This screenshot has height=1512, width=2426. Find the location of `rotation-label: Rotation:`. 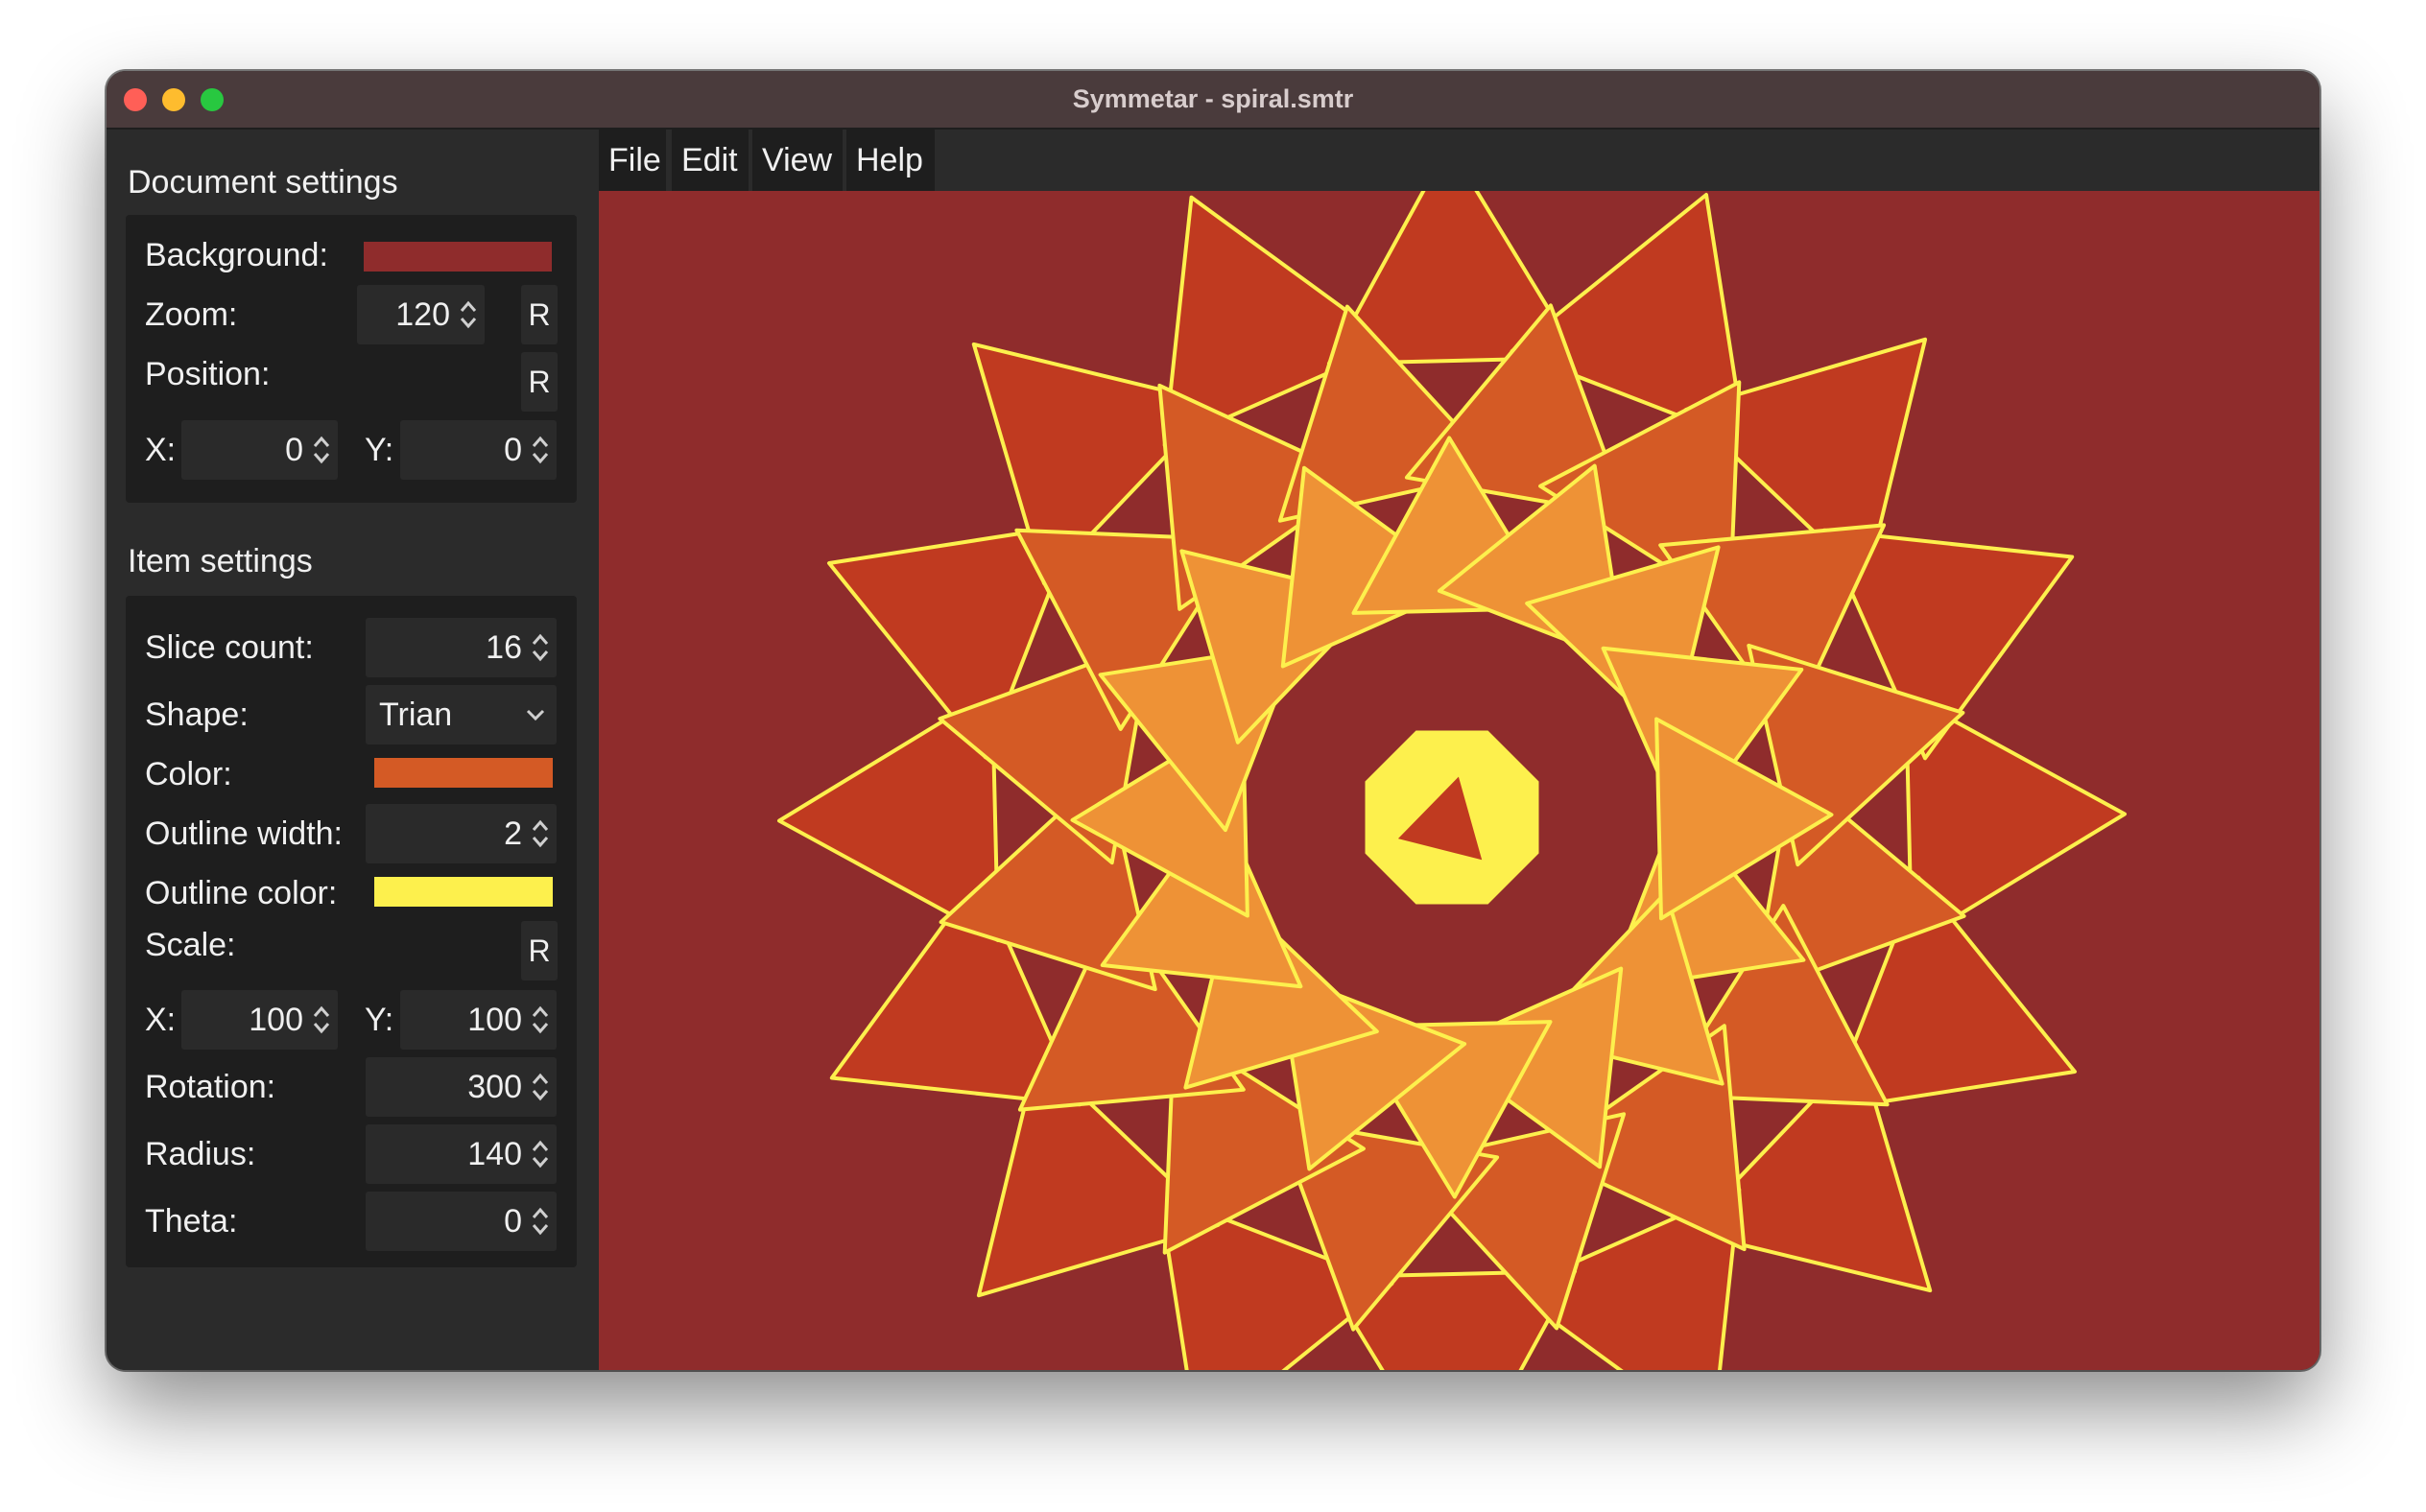

rotation-label: Rotation: is located at coordinates (210, 1087).